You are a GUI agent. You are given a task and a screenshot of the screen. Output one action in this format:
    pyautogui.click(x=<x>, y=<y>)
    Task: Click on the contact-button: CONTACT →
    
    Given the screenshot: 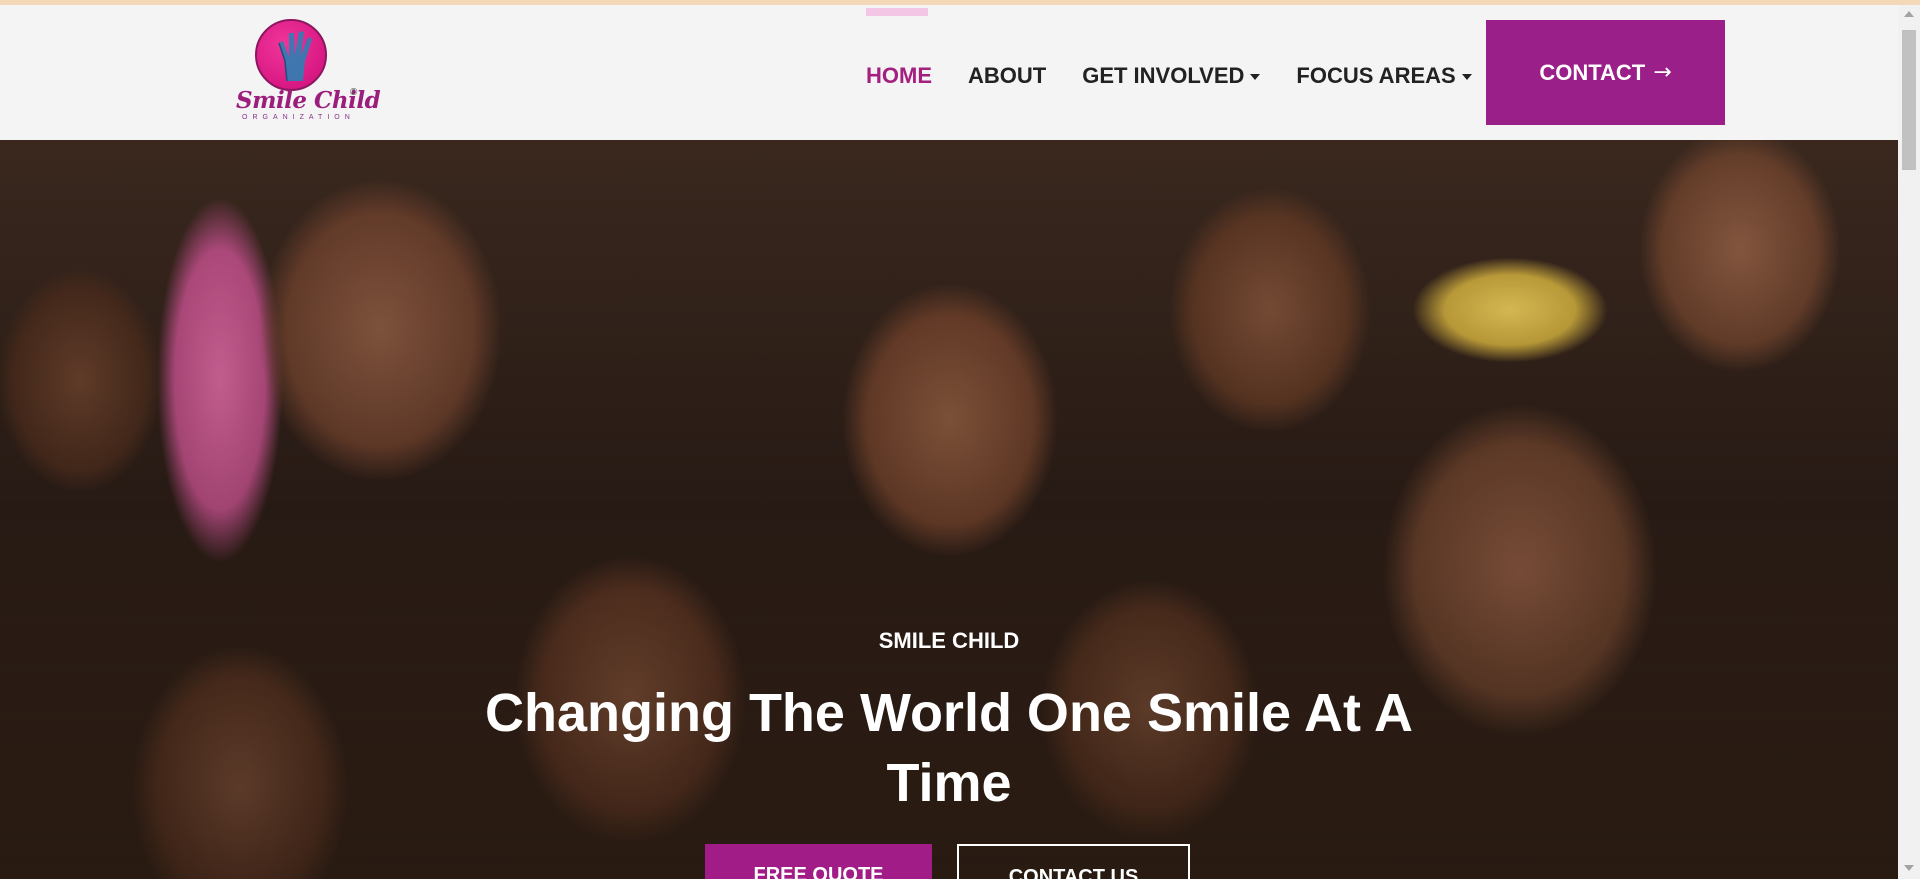 What is the action you would take?
    pyautogui.click(x=1605, y=72)
    